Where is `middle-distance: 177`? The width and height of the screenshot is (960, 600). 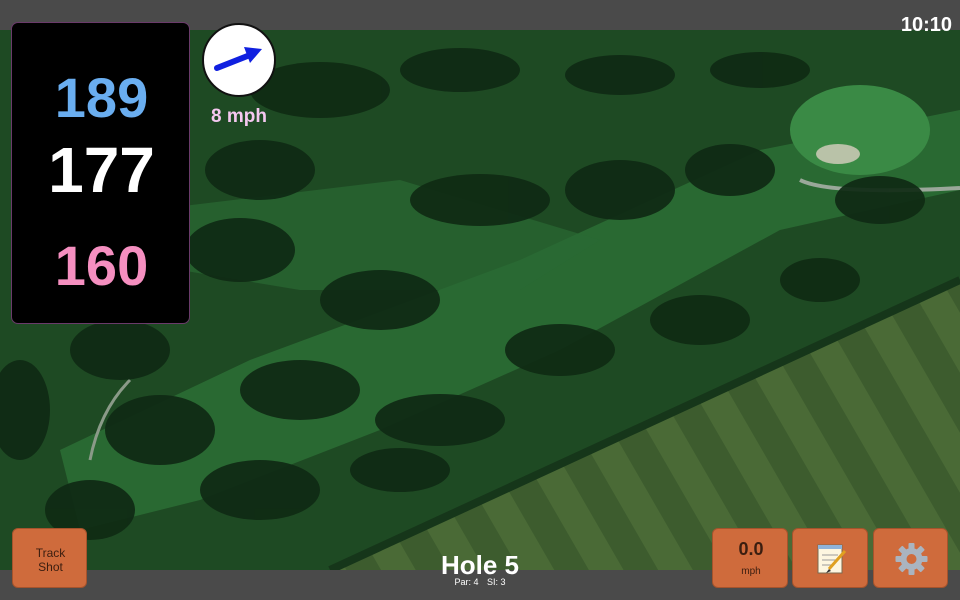
middle-distance: 177 is located at coordinates (101, 170).